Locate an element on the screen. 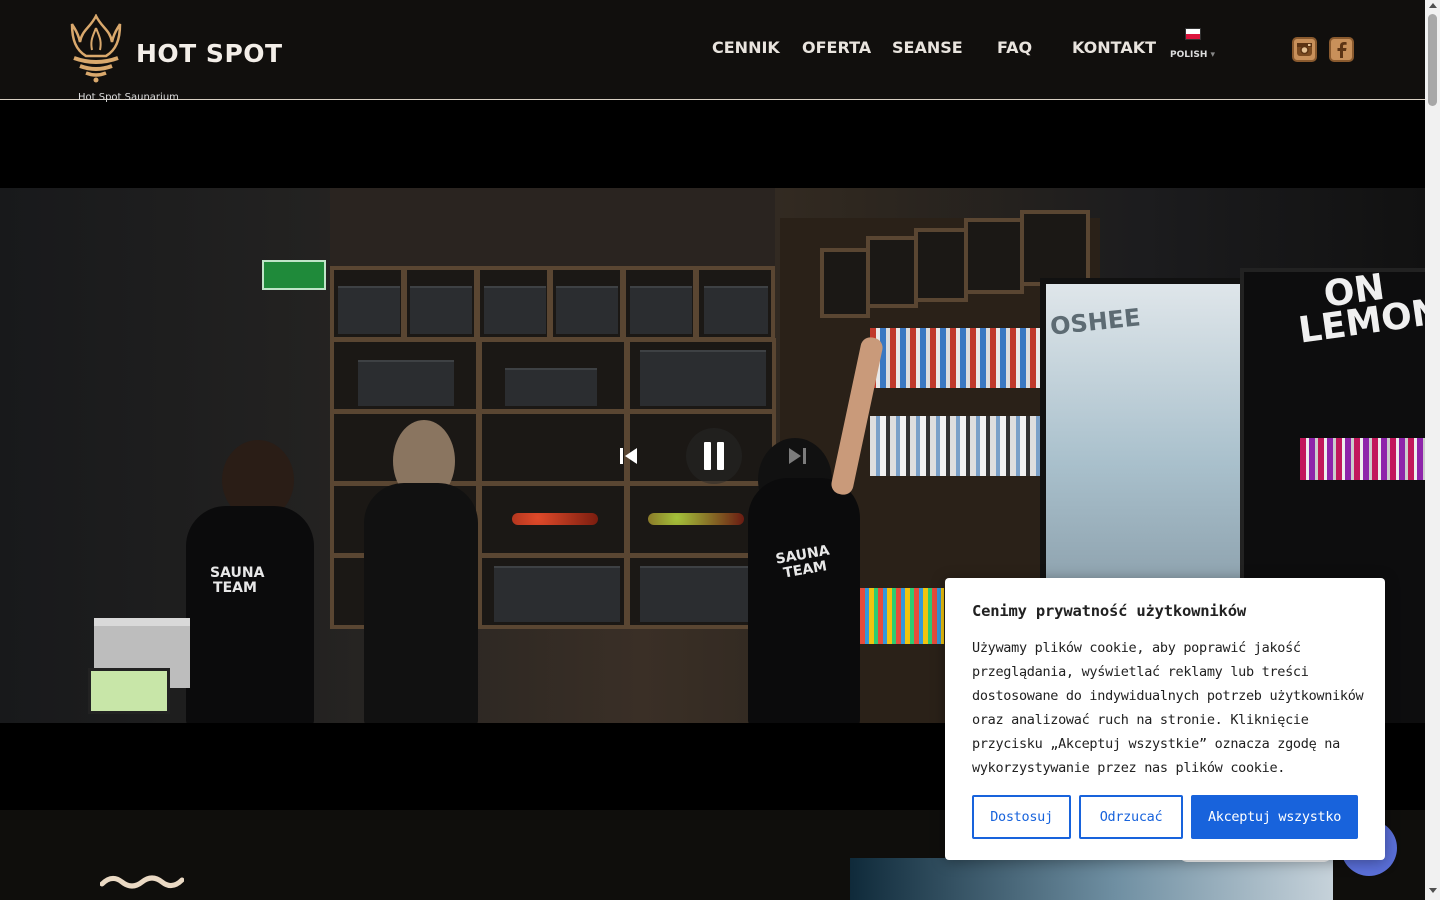 Image resolution: width=1440 pixels, height=900 pixels. previous-button is located at coordinates (628, 456).